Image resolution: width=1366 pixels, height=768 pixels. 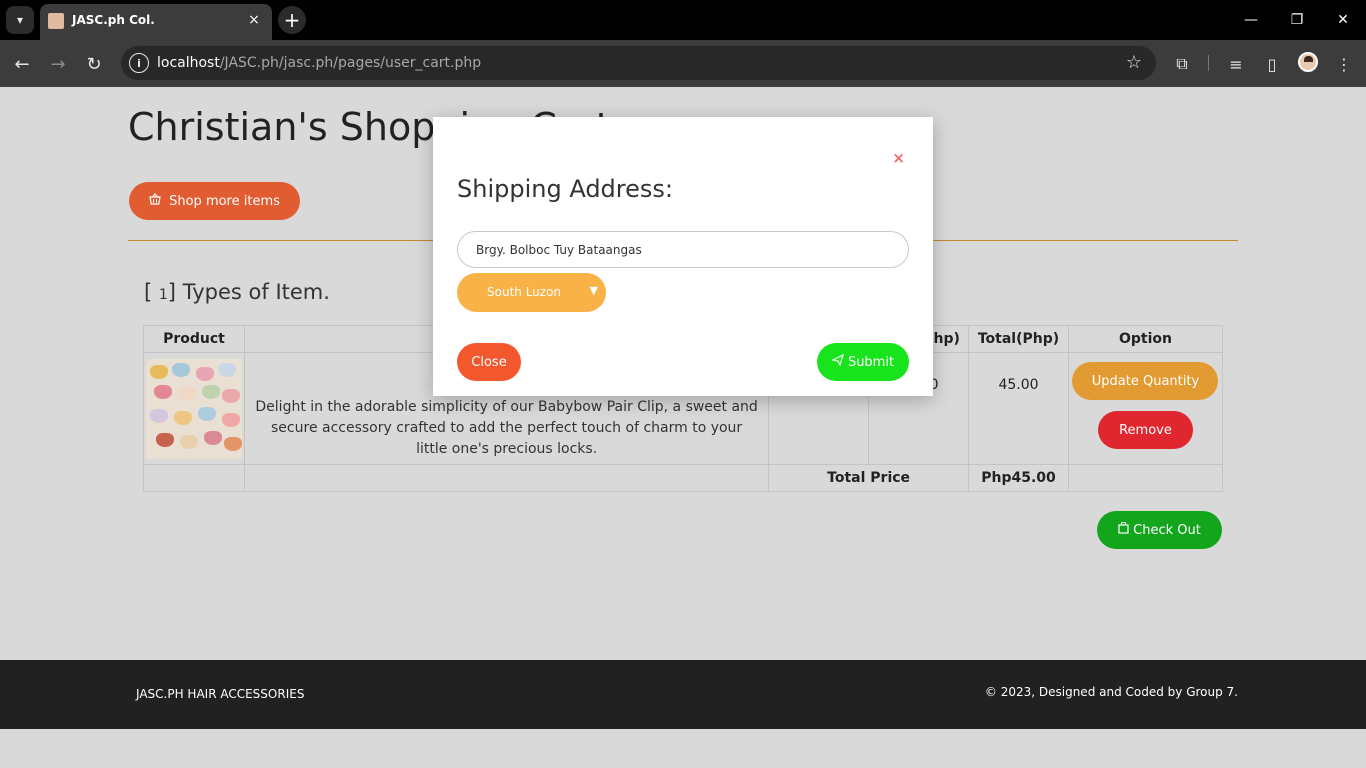 I want to click on option-cell: Update Quantity Remove, so click(x=1145, y=408).